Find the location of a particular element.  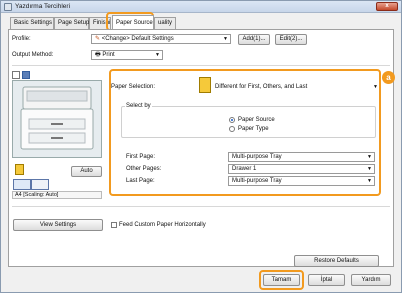

output-method-label: Output Method: is located at coordinates (33, 55).